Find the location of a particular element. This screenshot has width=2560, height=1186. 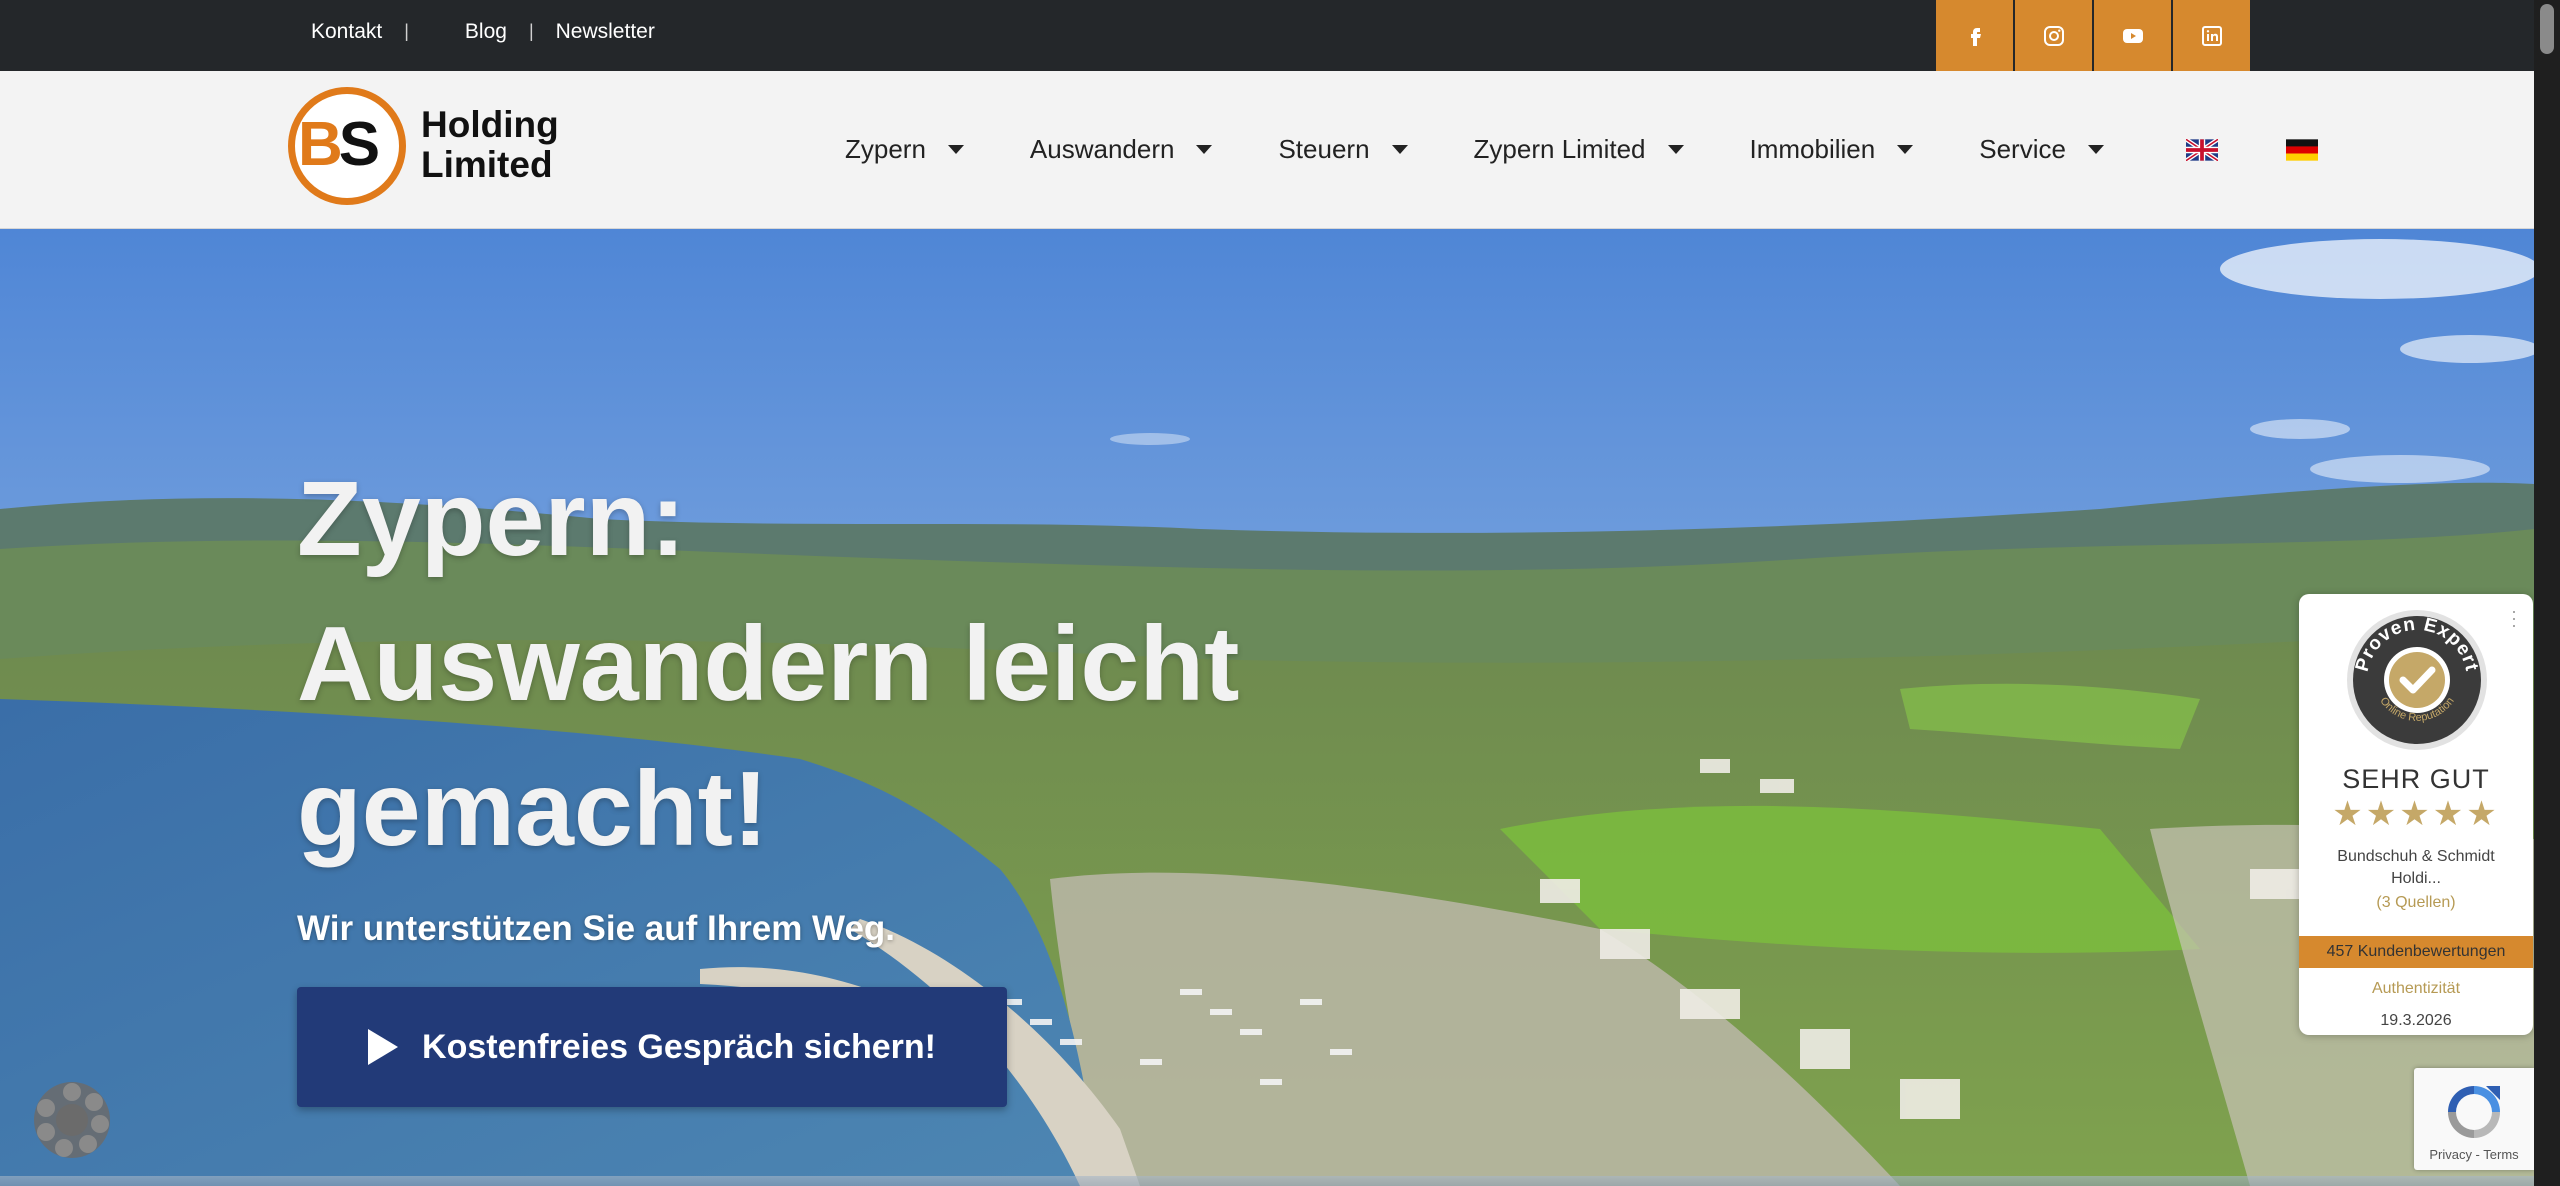

review-count-badge: 457 Kundenbewertungen is located at coordinates (2416, 952).